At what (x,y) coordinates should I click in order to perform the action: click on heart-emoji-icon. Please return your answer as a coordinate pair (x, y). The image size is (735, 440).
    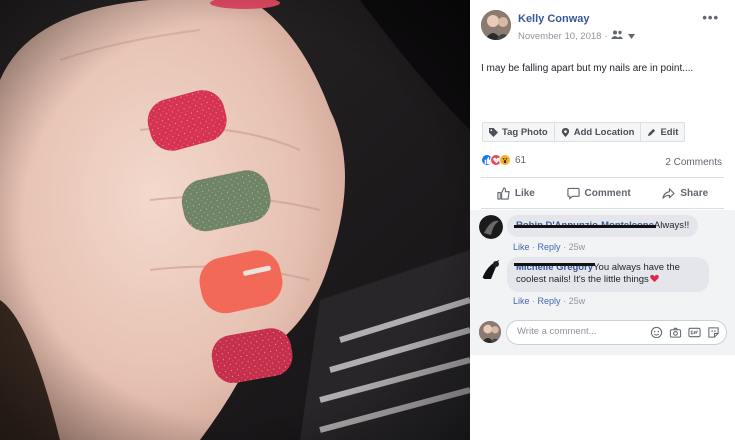
    Looking at the image, I should click on (654, 280).